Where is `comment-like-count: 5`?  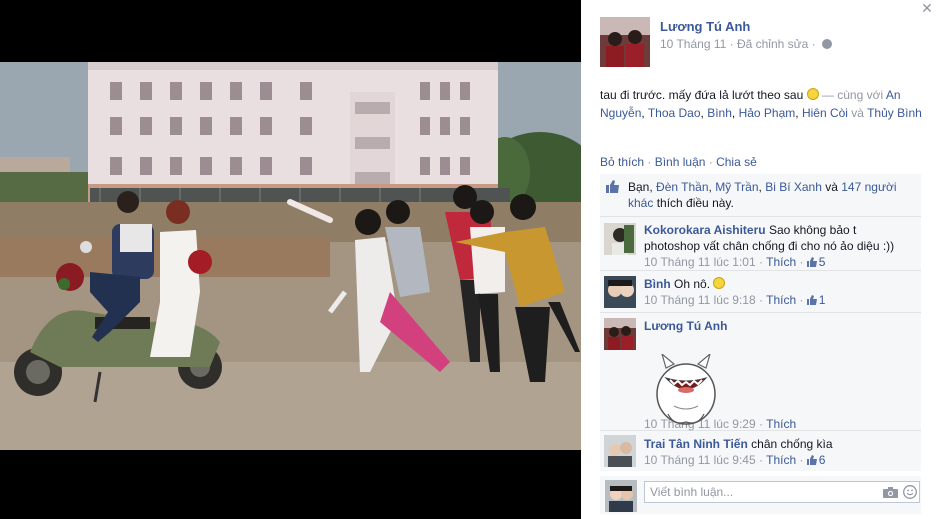
comment-like-count: 5 is located at coordinates (815, 262).